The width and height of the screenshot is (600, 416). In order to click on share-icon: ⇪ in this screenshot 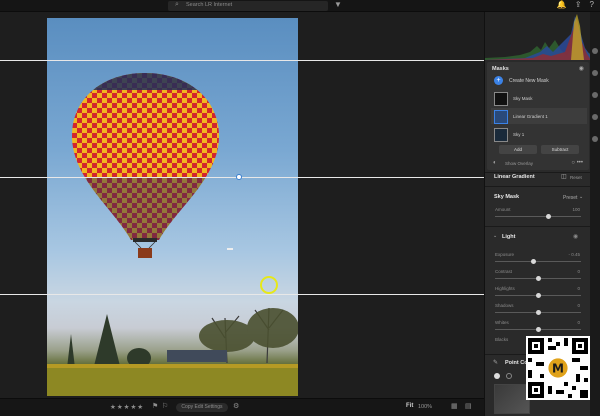, I will do `click(578, 4)`.